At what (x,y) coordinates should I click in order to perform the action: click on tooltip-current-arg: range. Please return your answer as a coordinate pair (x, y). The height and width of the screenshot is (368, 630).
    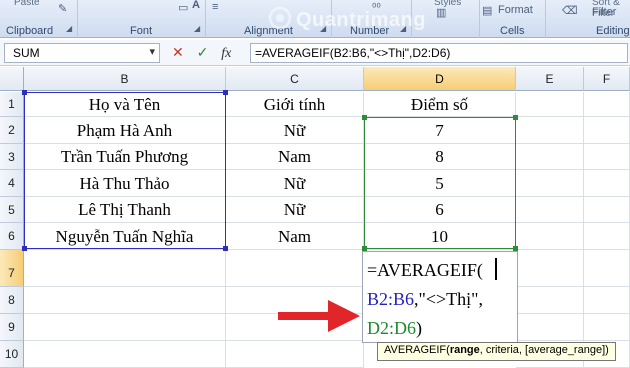
    Looking at the image, I should click on (465, 350).